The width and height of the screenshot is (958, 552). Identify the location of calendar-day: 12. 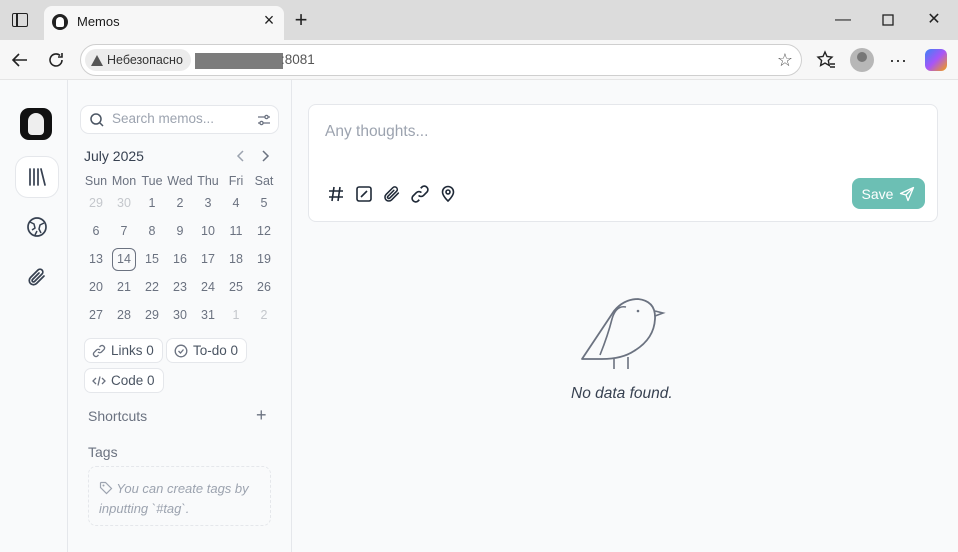
(264, 231).